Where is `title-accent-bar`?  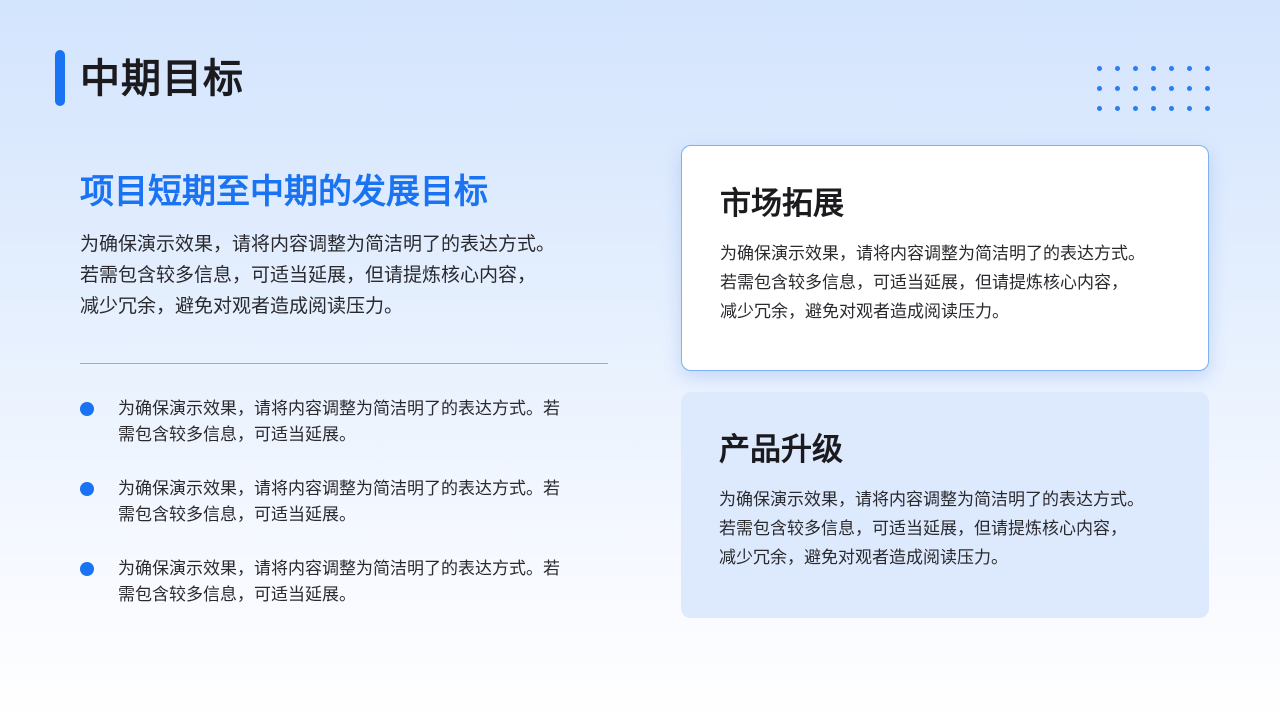 title-accent-bar is located at coordinates (60, 78).